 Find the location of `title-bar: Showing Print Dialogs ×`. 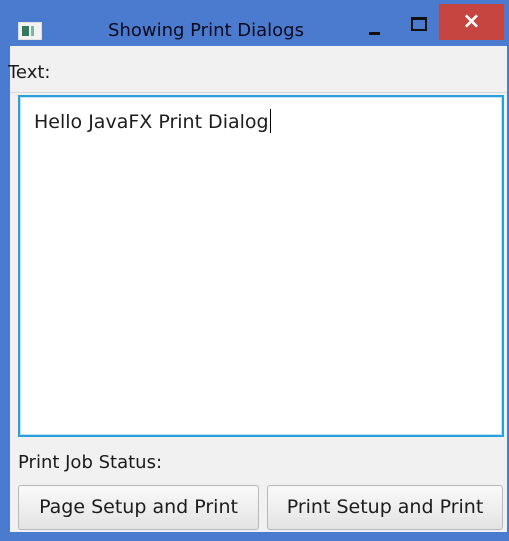

title-bar: Showing Print Dialogs × is located at coordinates (254, 23).